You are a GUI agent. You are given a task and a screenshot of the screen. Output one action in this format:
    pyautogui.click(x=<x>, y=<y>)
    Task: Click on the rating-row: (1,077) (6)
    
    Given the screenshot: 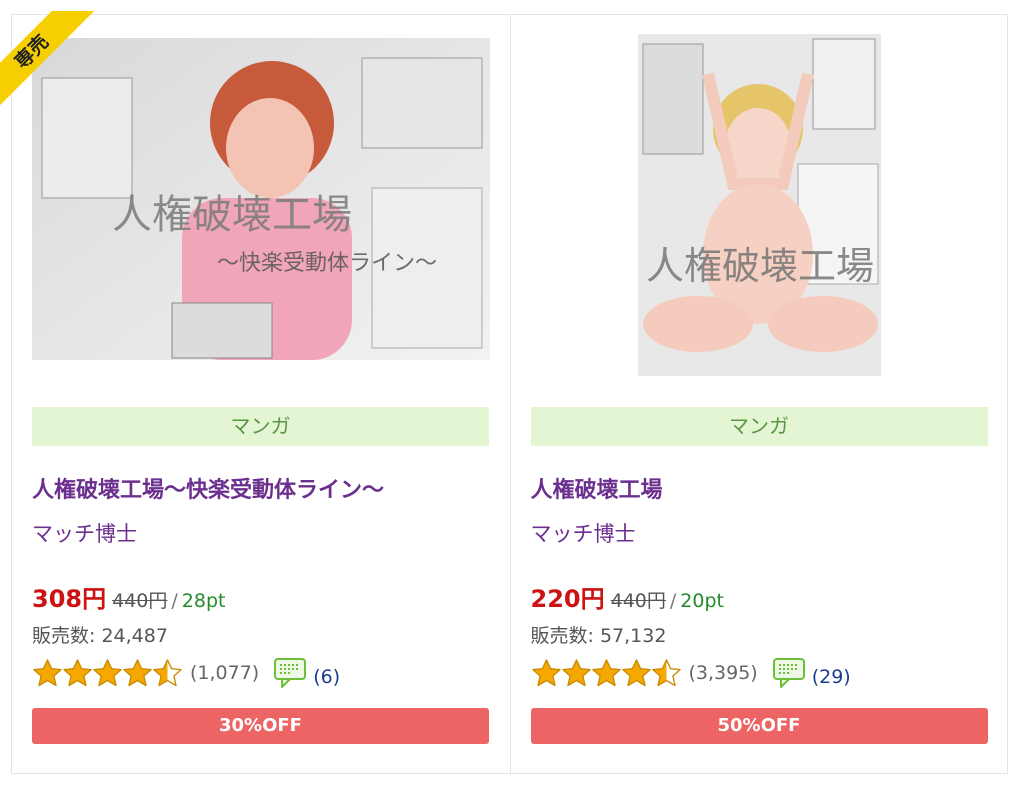 What is the action you would take?
    pyautogui.click(x=186, y=673)
    